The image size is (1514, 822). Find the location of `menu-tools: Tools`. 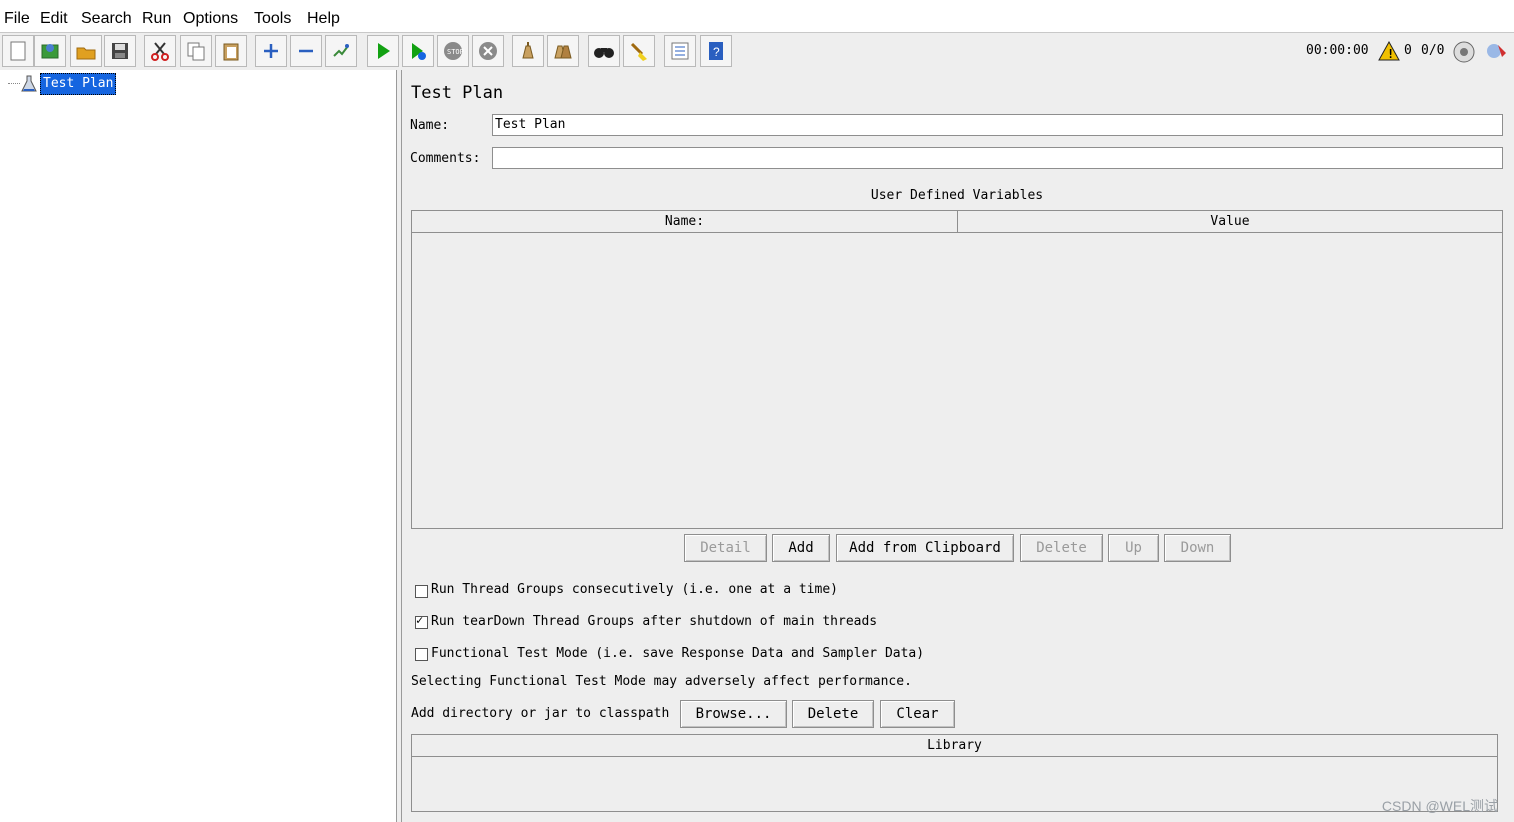

menu-tools: Tools is located at coordinates (272, 19).